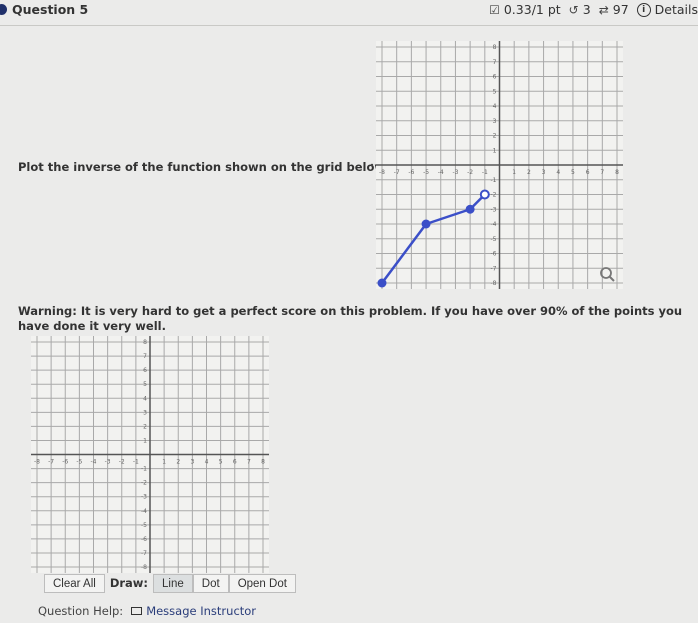 The height and width of the screenshot is (623, 698). What do you see at coordinates (372, 165) in the screenshot?
I see `axis-arrow-marker` at bounding box center [372, 165].